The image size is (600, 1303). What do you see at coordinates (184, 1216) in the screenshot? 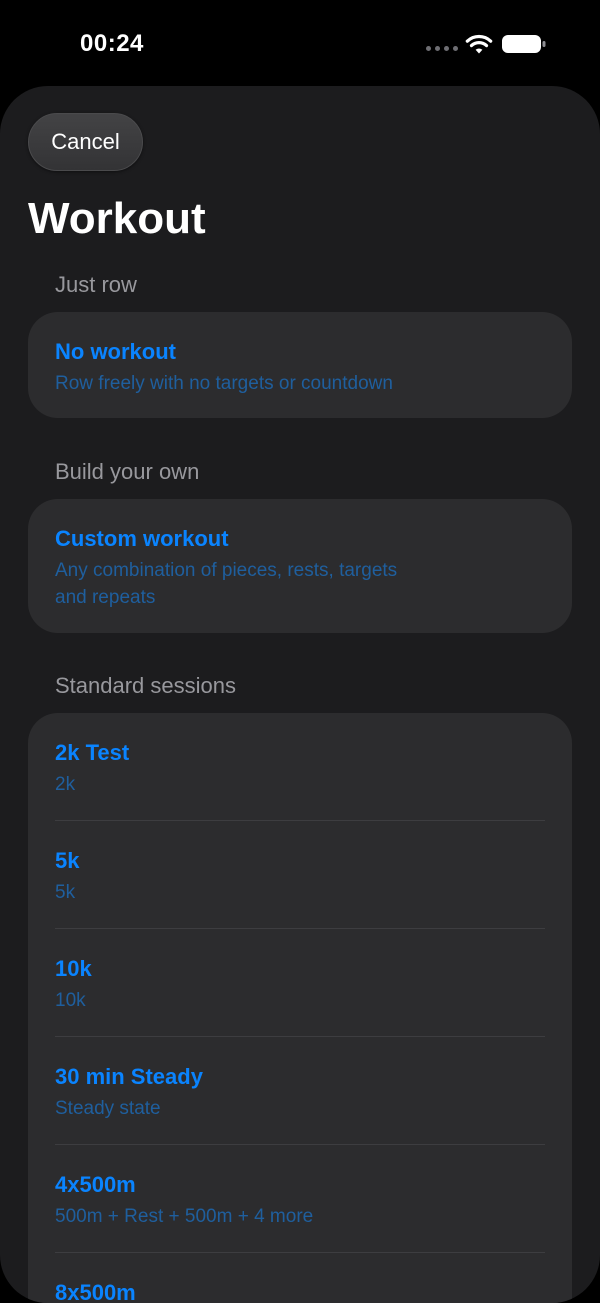
I see `row-subtitle: 500m + Rest + 500m + 4 more` at bounding box center [184, 1216].